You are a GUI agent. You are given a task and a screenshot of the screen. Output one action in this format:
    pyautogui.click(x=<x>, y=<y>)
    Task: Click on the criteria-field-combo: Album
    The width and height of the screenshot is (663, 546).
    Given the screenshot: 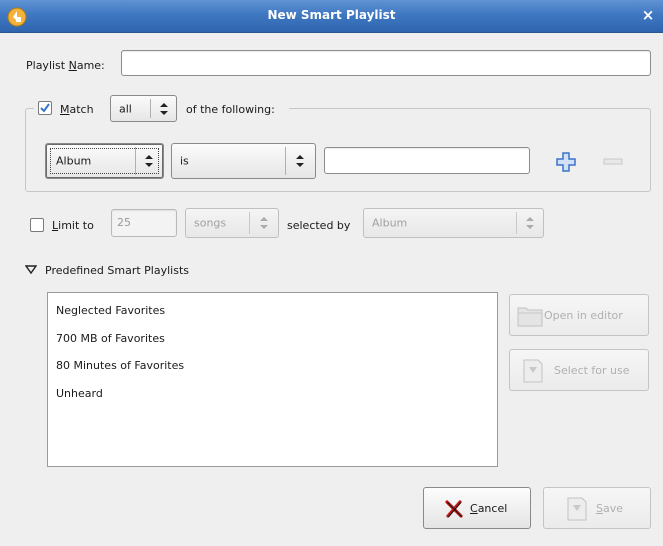 What is the action you would take?
    pyautogui.click(x=104, y=161)
    